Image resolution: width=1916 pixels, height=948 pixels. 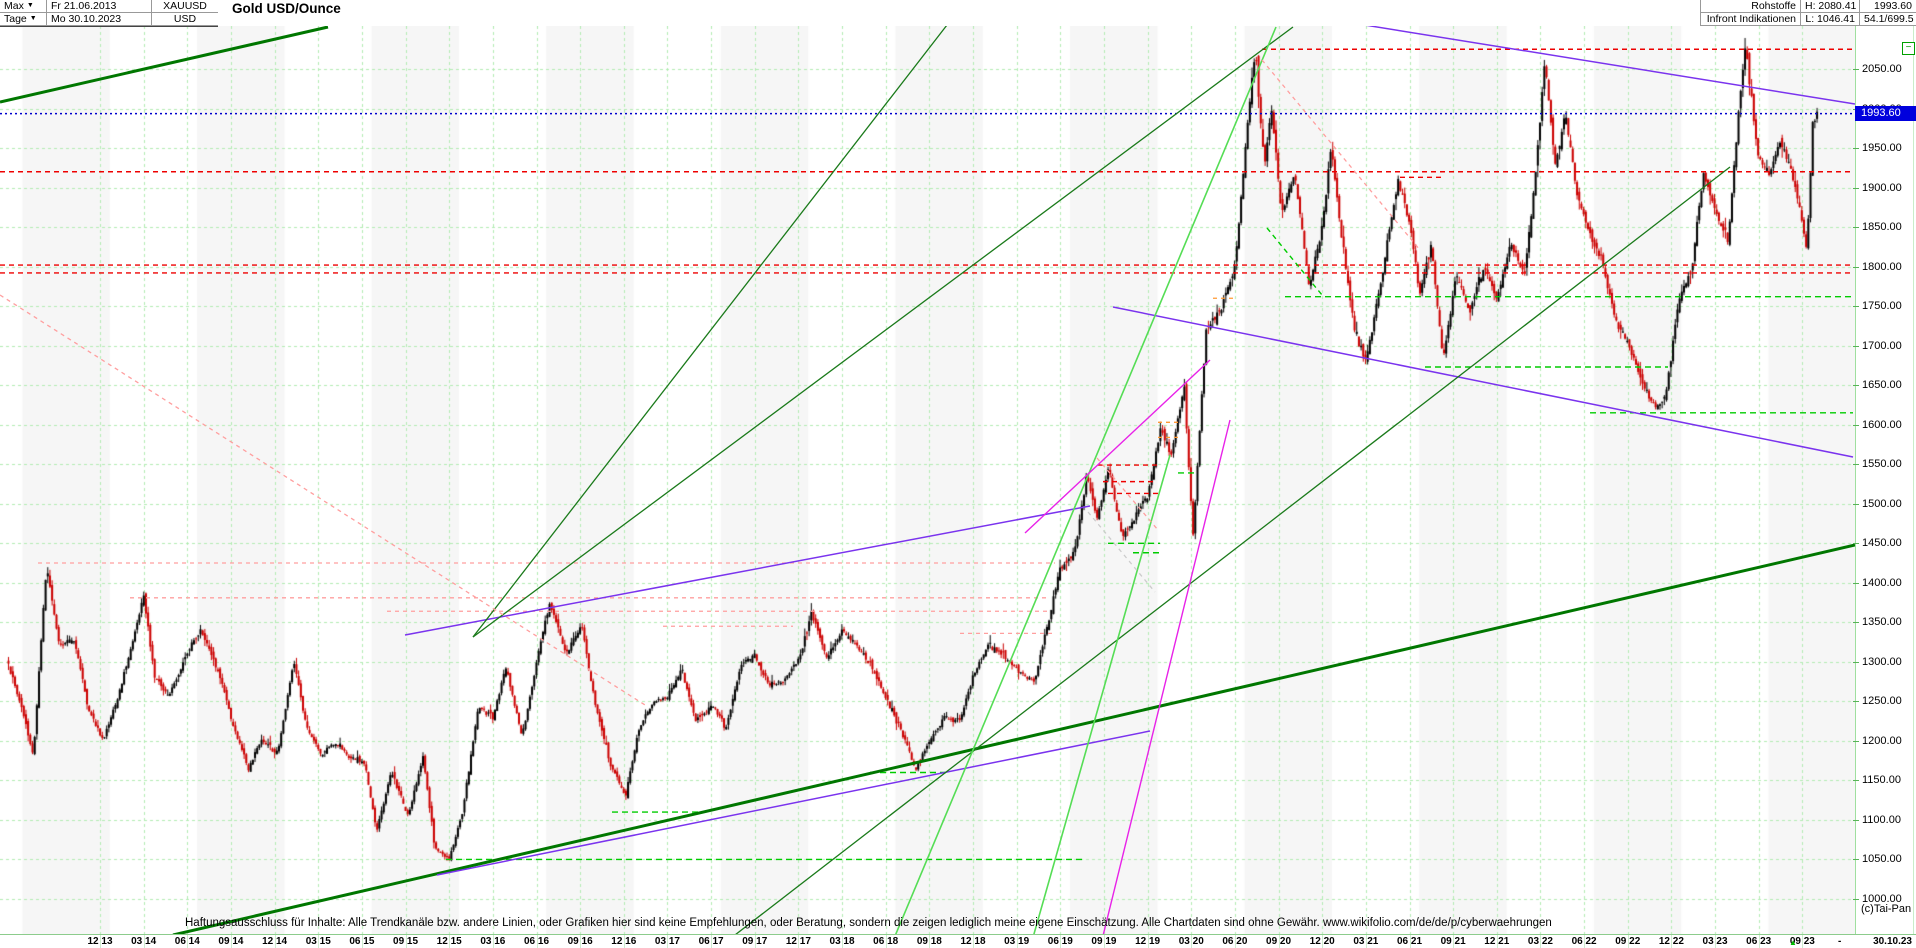 I want to click on time-axis-label: 09 21, so click(x=1453, y=941).